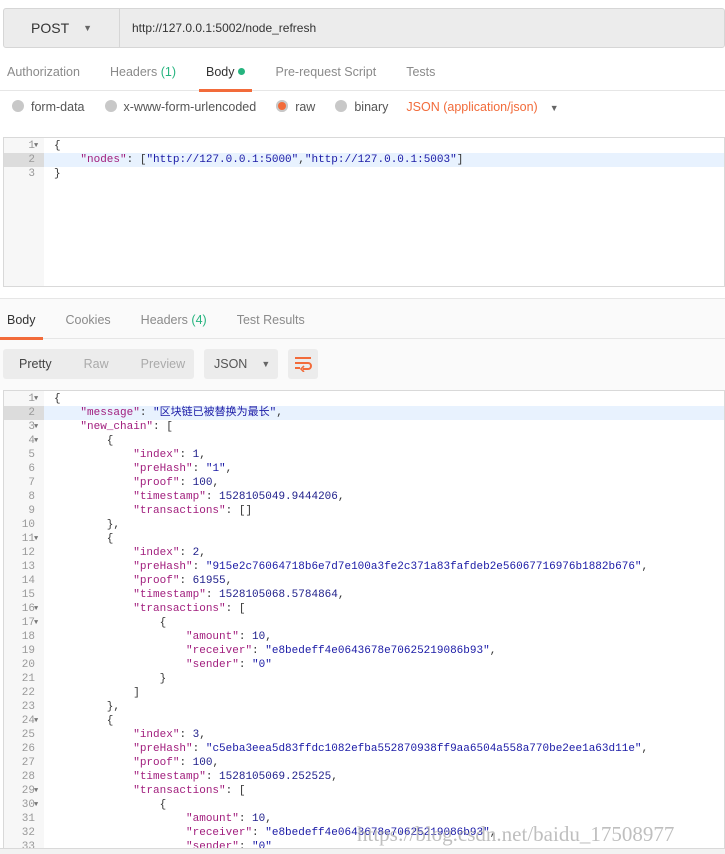  What do you see at coordinates (62, 28) in the screenshot?
I see `method-select: POST ▼` at bounding box center [62, 28].